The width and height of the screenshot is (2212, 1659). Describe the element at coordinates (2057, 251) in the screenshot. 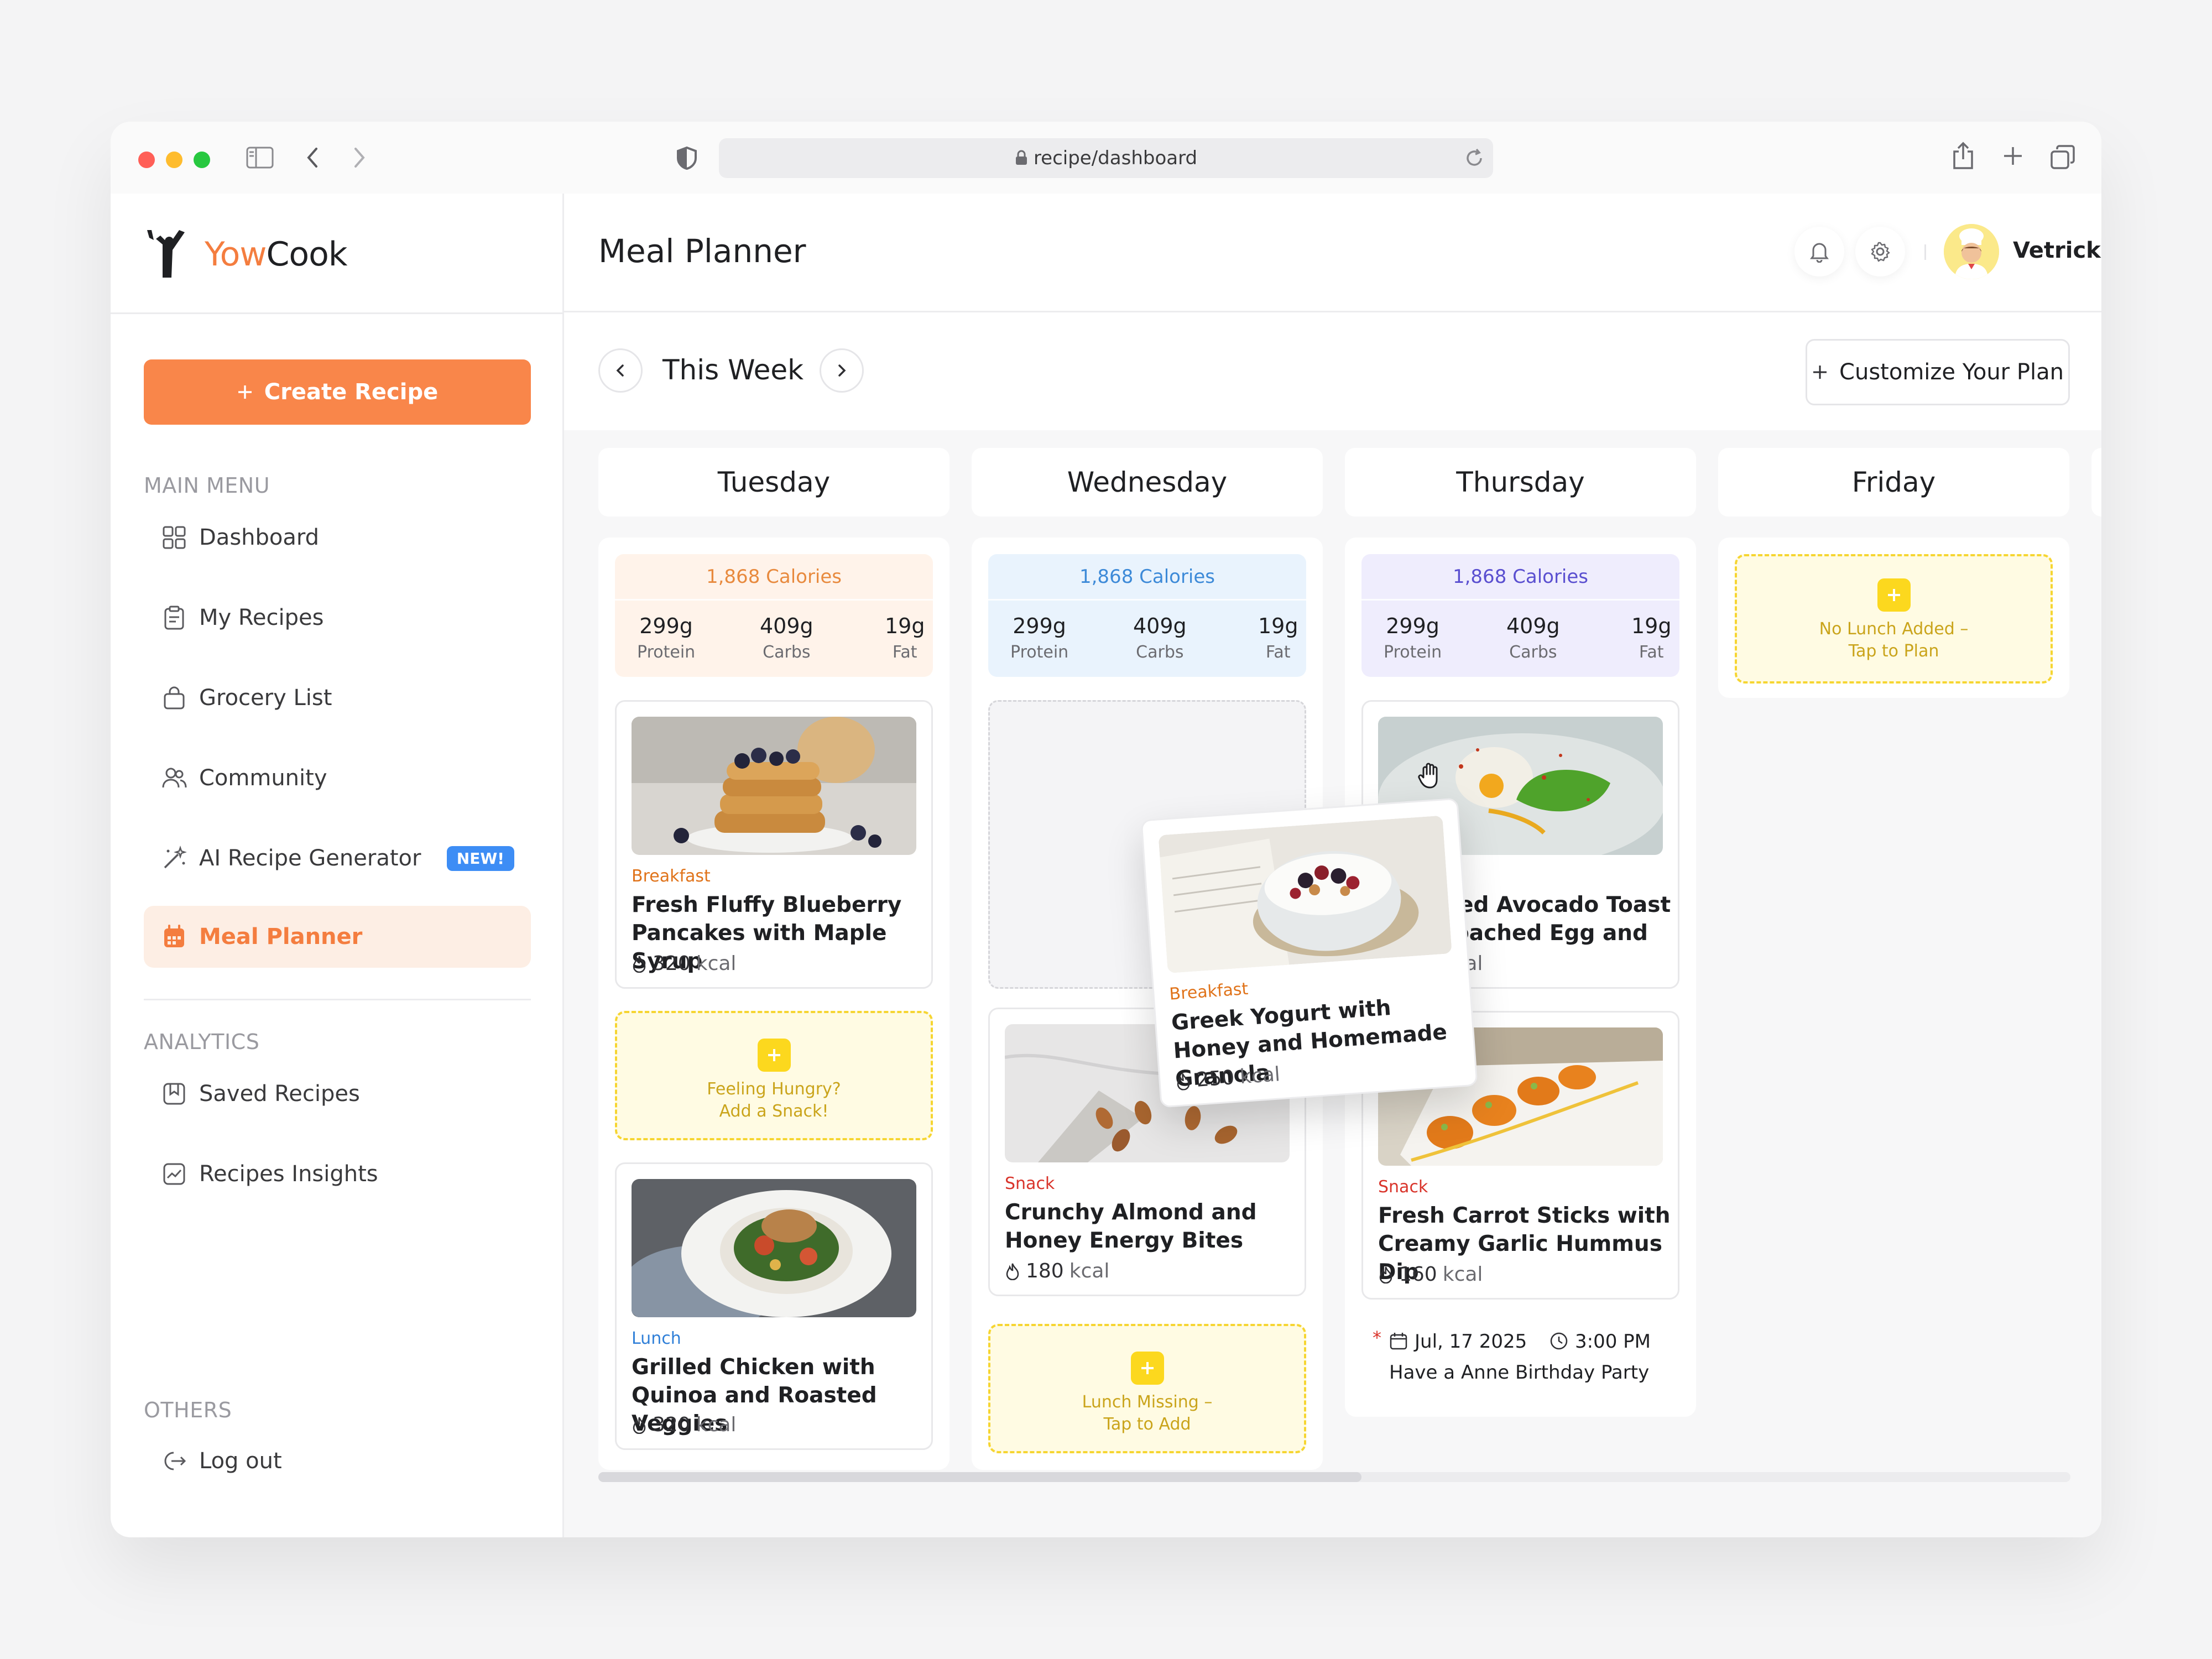

I see `username: VetrickW` at that location.